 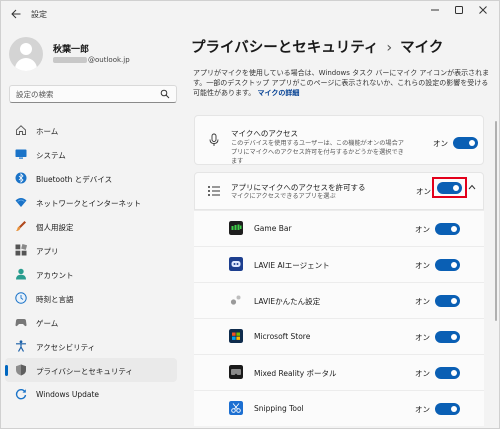 What do you see at coordinates (279, 408) in the screenshot?
I see `app-name: Snipping Tool` at bounding box center [279, 408].